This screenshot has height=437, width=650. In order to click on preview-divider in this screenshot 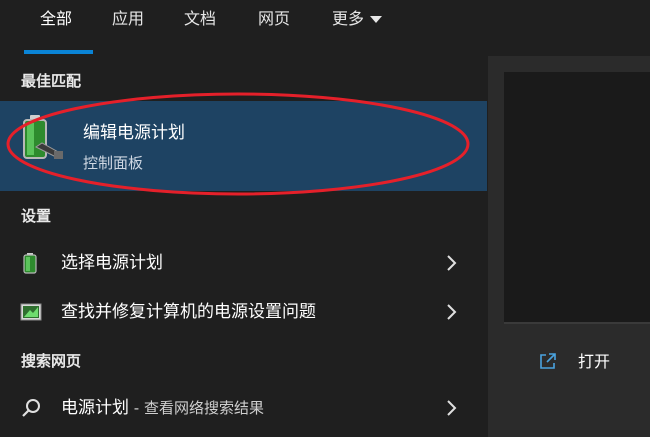, I will do `click(577, 323)`.